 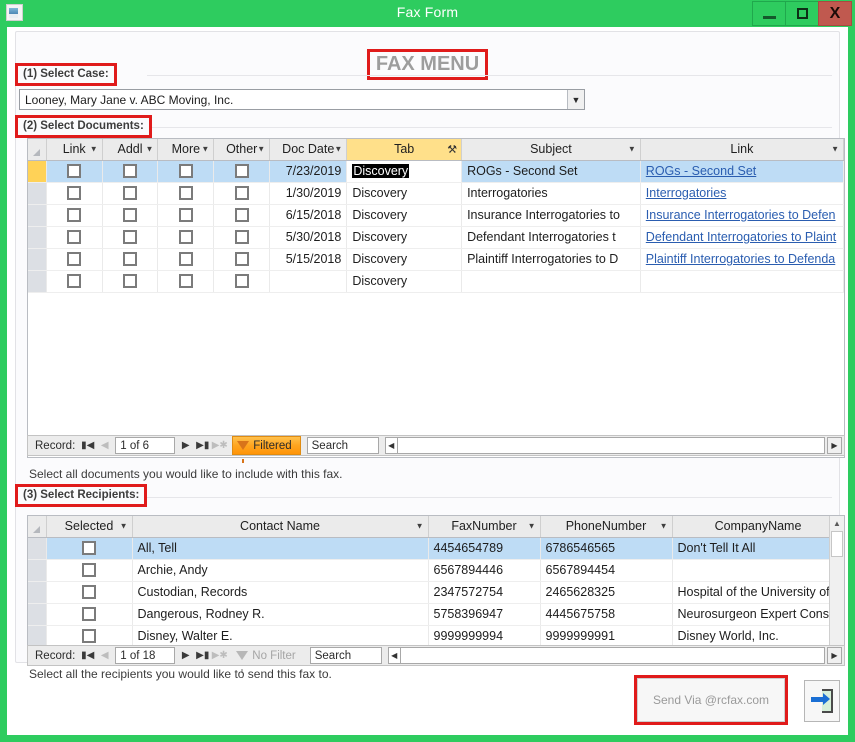 What do you see at coordinates (742, 281) in the screenshot?
I see `link-cell` at bounding box center [742, 281].